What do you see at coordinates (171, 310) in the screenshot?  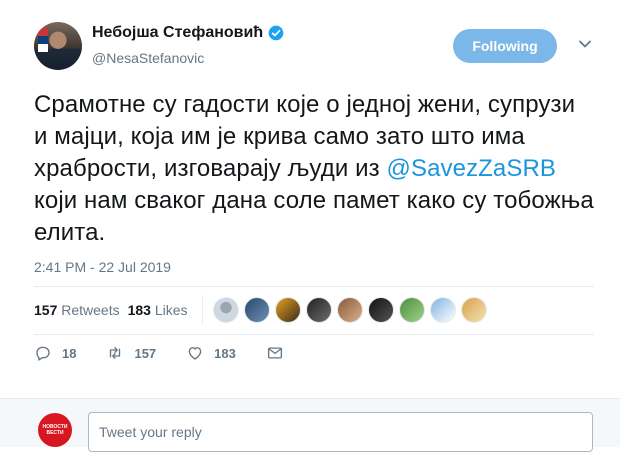 I see `likes-label: Likes` at bounding box center [171, 310].